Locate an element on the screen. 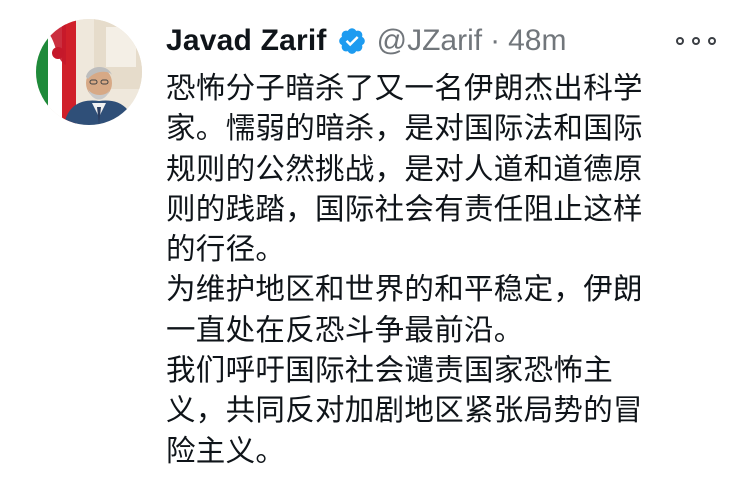 This screenshot has height=490, width=748. tweet-text-line: 为维护地区和世界的和平稳定，伊朗 is located at coordinates (404, 289).